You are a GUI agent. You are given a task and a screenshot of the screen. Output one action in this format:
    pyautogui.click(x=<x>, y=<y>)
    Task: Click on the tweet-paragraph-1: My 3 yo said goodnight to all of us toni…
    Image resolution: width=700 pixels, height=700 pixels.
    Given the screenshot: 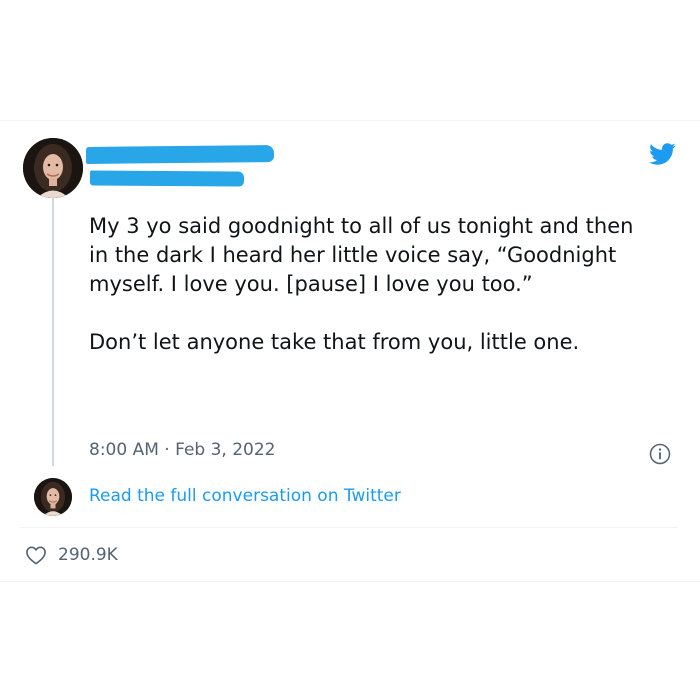 What is the action you would take?
    pyautogui.click(x=361, y=255)
    